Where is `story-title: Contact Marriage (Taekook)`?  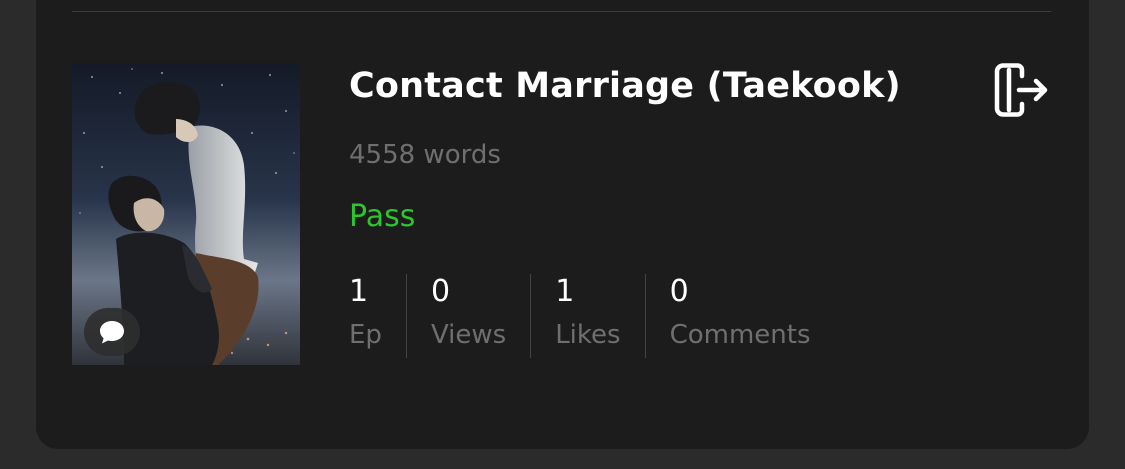 story-title: Contact Marriage (Taekook) is located at coordinates (625, 86).